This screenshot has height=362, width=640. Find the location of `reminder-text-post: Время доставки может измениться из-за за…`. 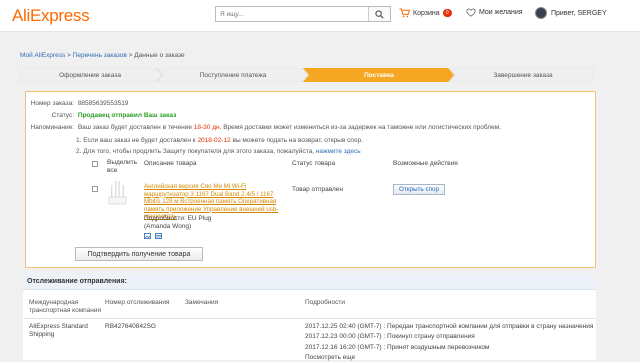

reminder-text-post: Время доставки может измениться из-за за… is located at coordinates (361, 127).